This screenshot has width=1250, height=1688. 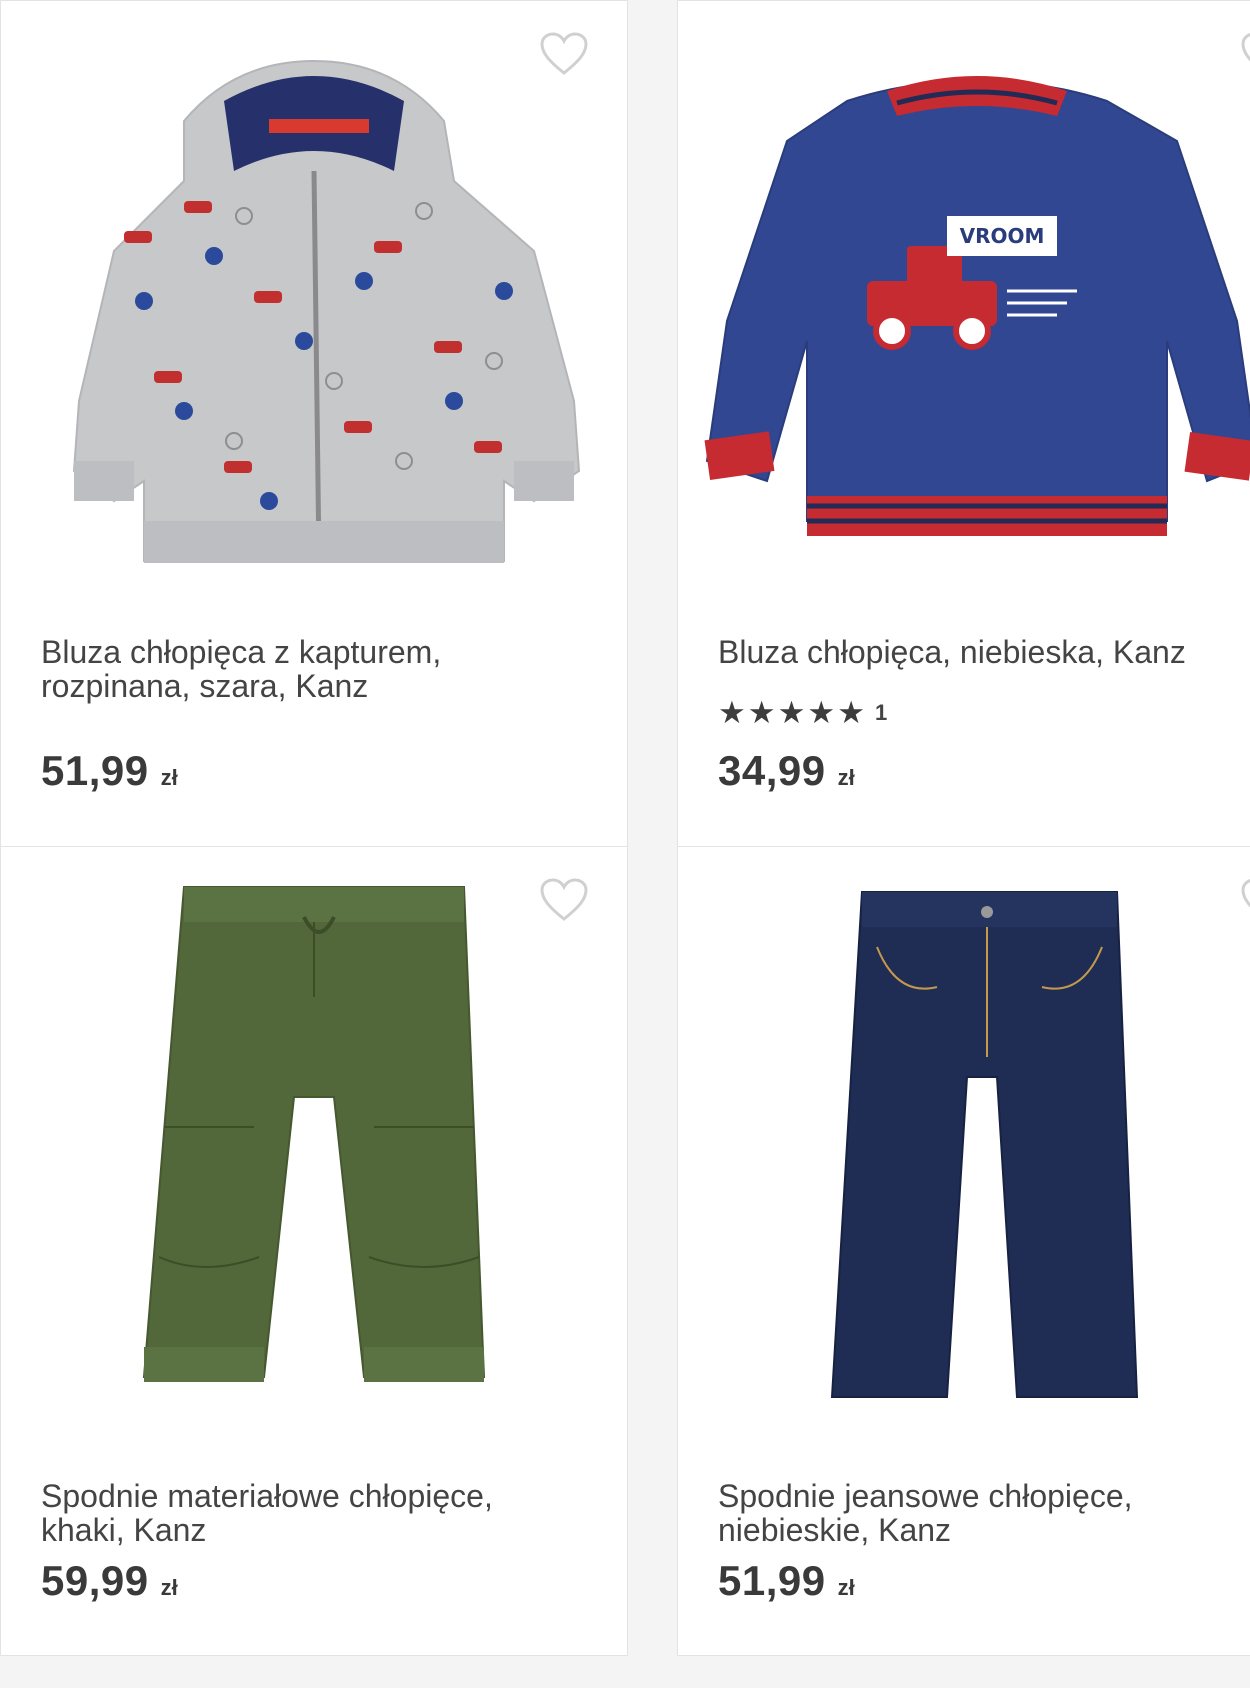 I want to click on product-title-line1: Spodnie jeansowe chłopięce,, so click(x=925, y=1496).